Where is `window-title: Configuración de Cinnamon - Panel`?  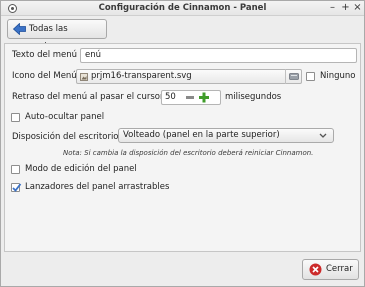
window-title: Configuración de Cinnamon - Panel is located at coordinates (182, 8).